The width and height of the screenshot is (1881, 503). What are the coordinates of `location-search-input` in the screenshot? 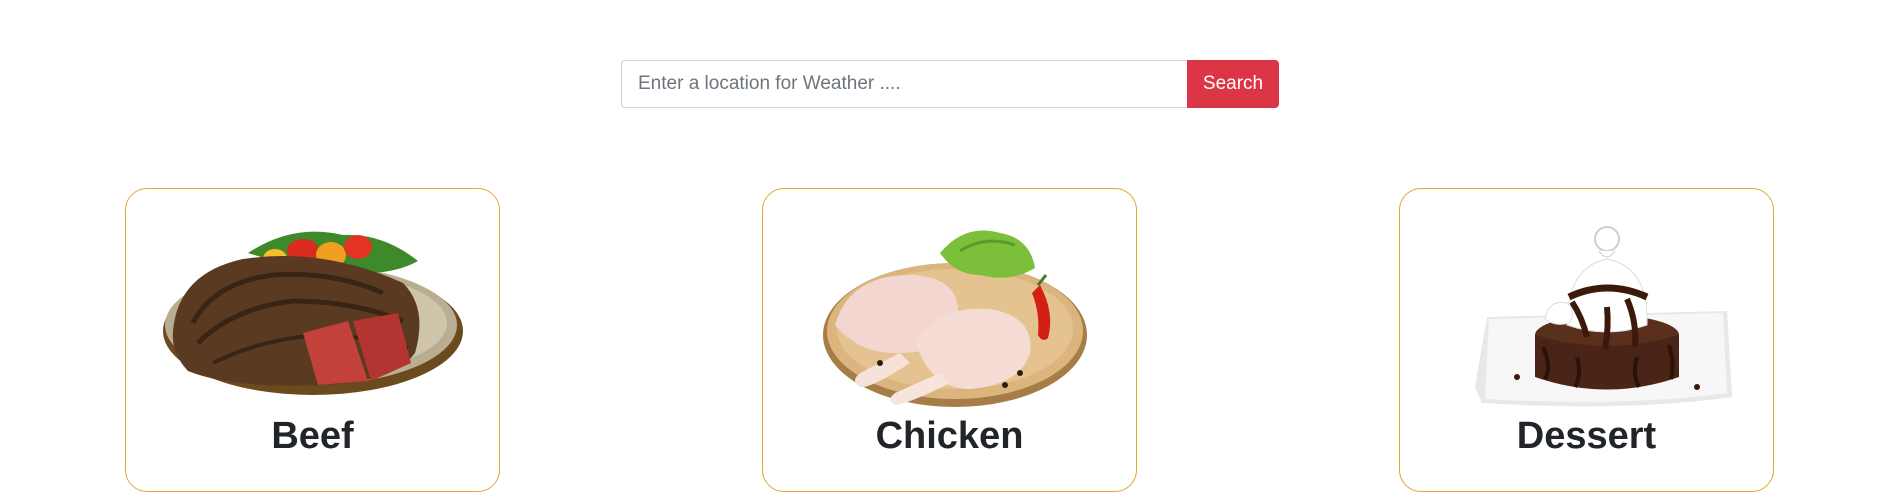 It's located at (904, 84).